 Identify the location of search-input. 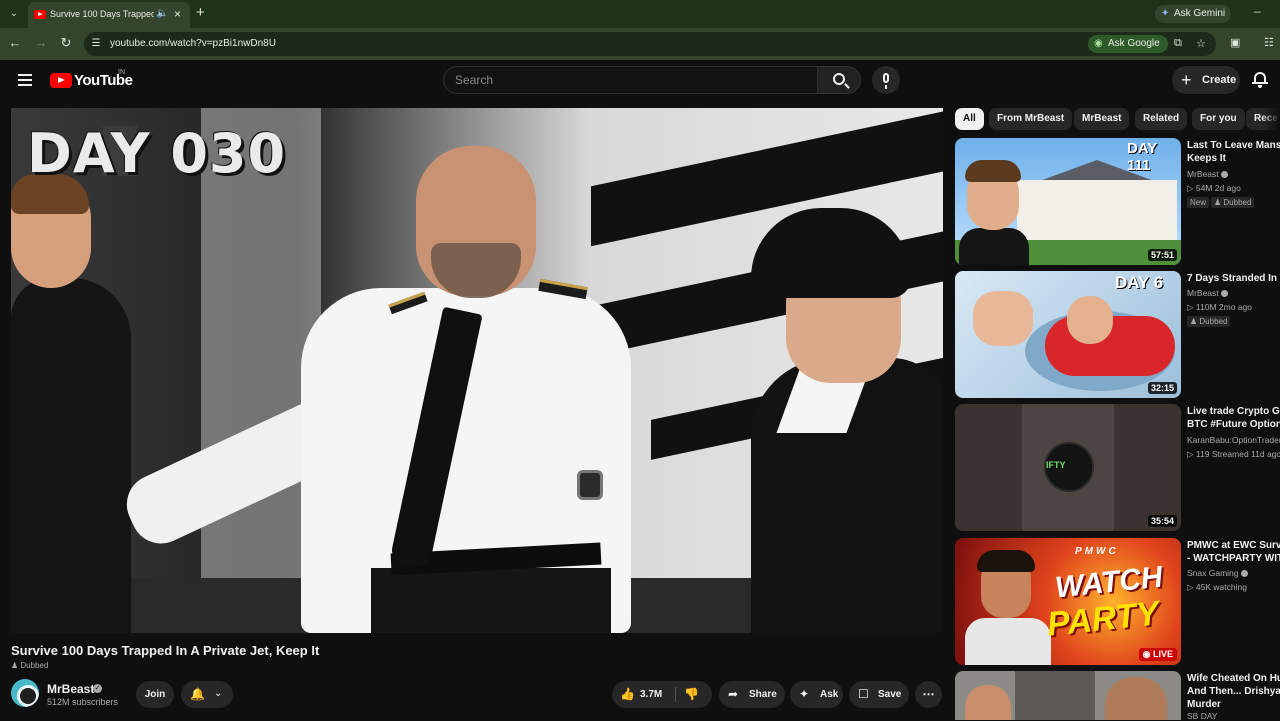
(630, 80).